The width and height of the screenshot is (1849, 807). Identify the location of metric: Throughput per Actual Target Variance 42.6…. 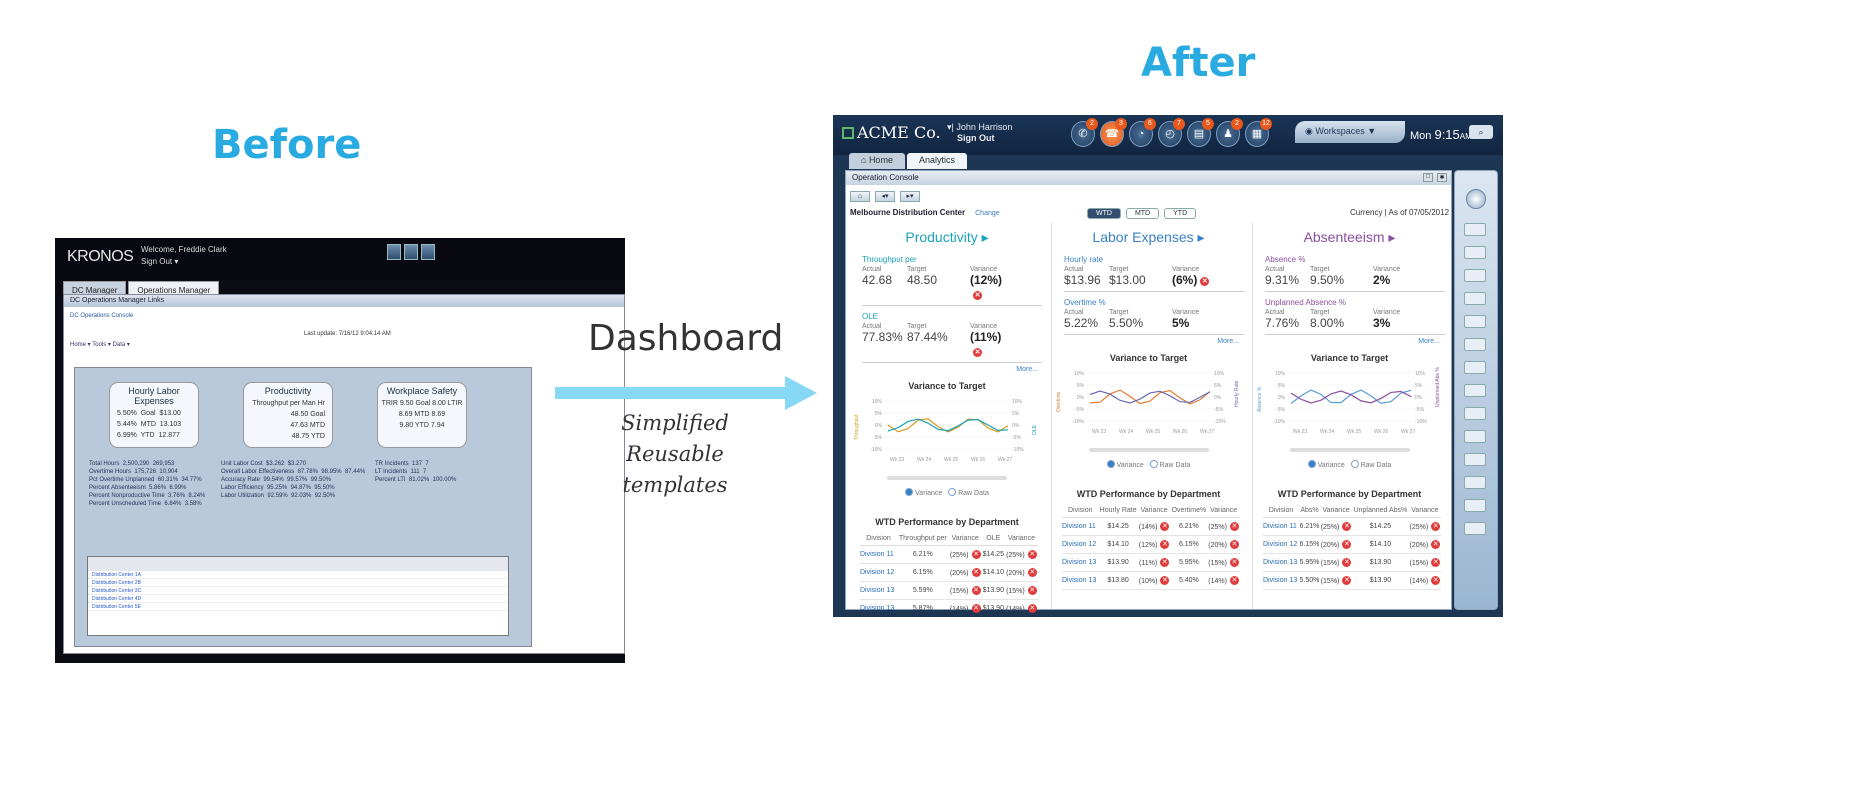
(952, 280).